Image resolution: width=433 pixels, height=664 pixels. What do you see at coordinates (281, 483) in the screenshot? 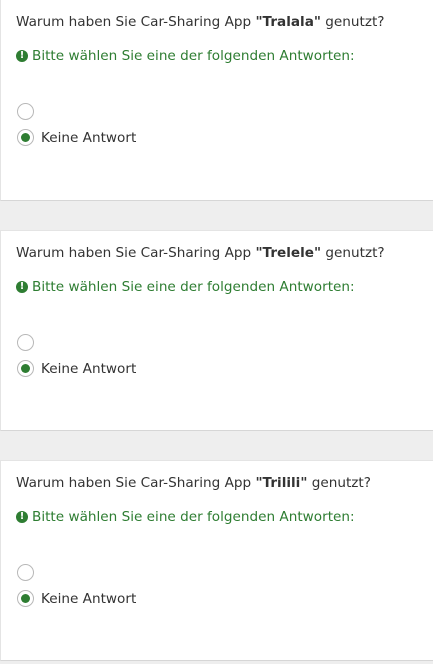
I see `app-name: "Trilili"` at bounding box center [281, 483].